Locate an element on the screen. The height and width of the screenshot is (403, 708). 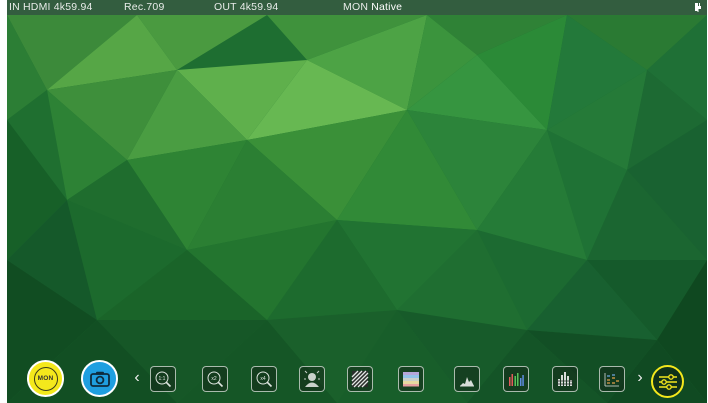
zoom-1to1-button: 1:1 is located at coordinates (163, 379).